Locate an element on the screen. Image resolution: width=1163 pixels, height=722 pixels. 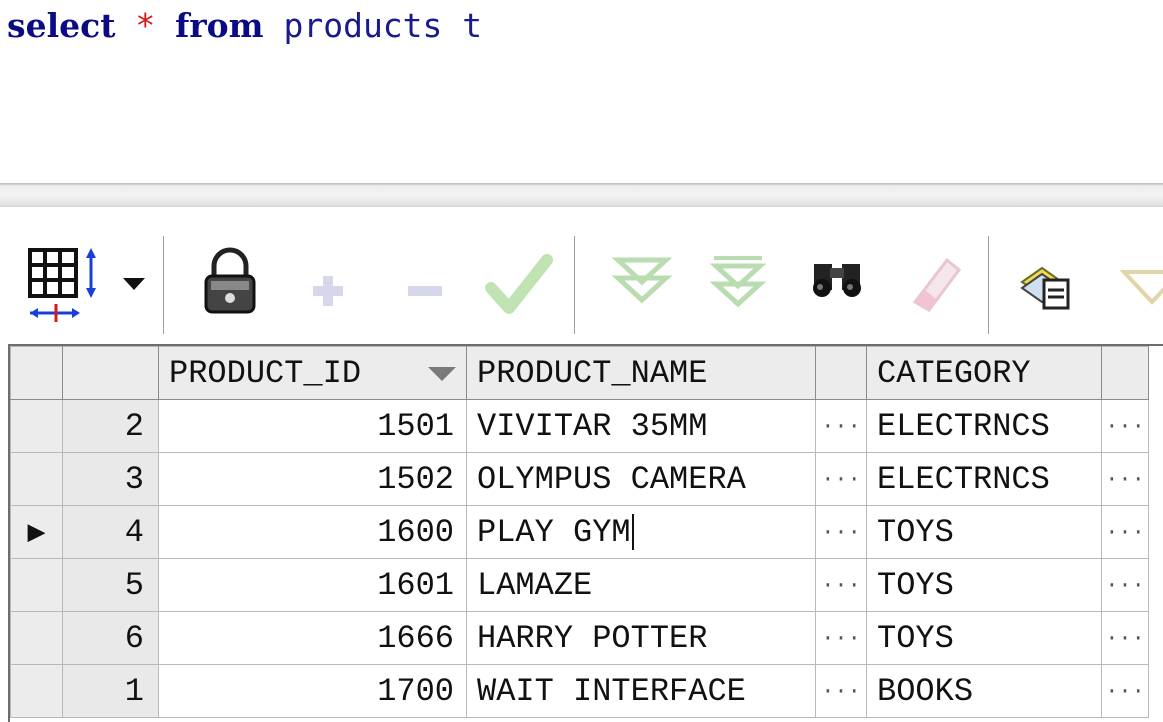
sql-keyword-from: from is located at coordinates (219, 25).